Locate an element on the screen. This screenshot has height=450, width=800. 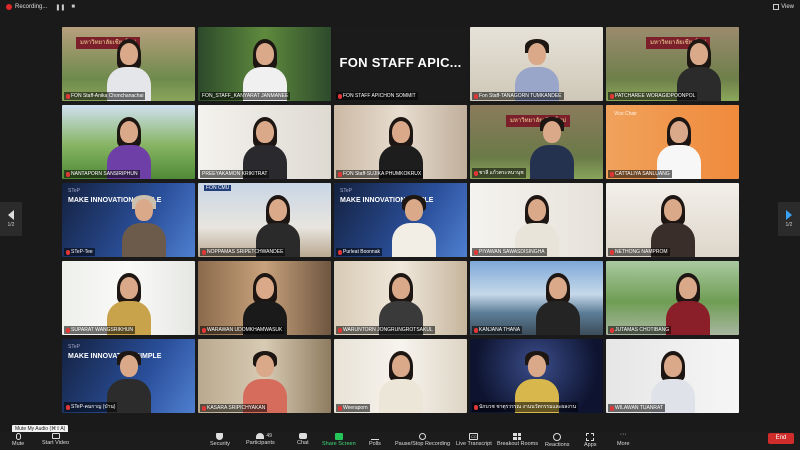
live-transcript-button: CC Live Transcript is located at coordinates (474, 440).